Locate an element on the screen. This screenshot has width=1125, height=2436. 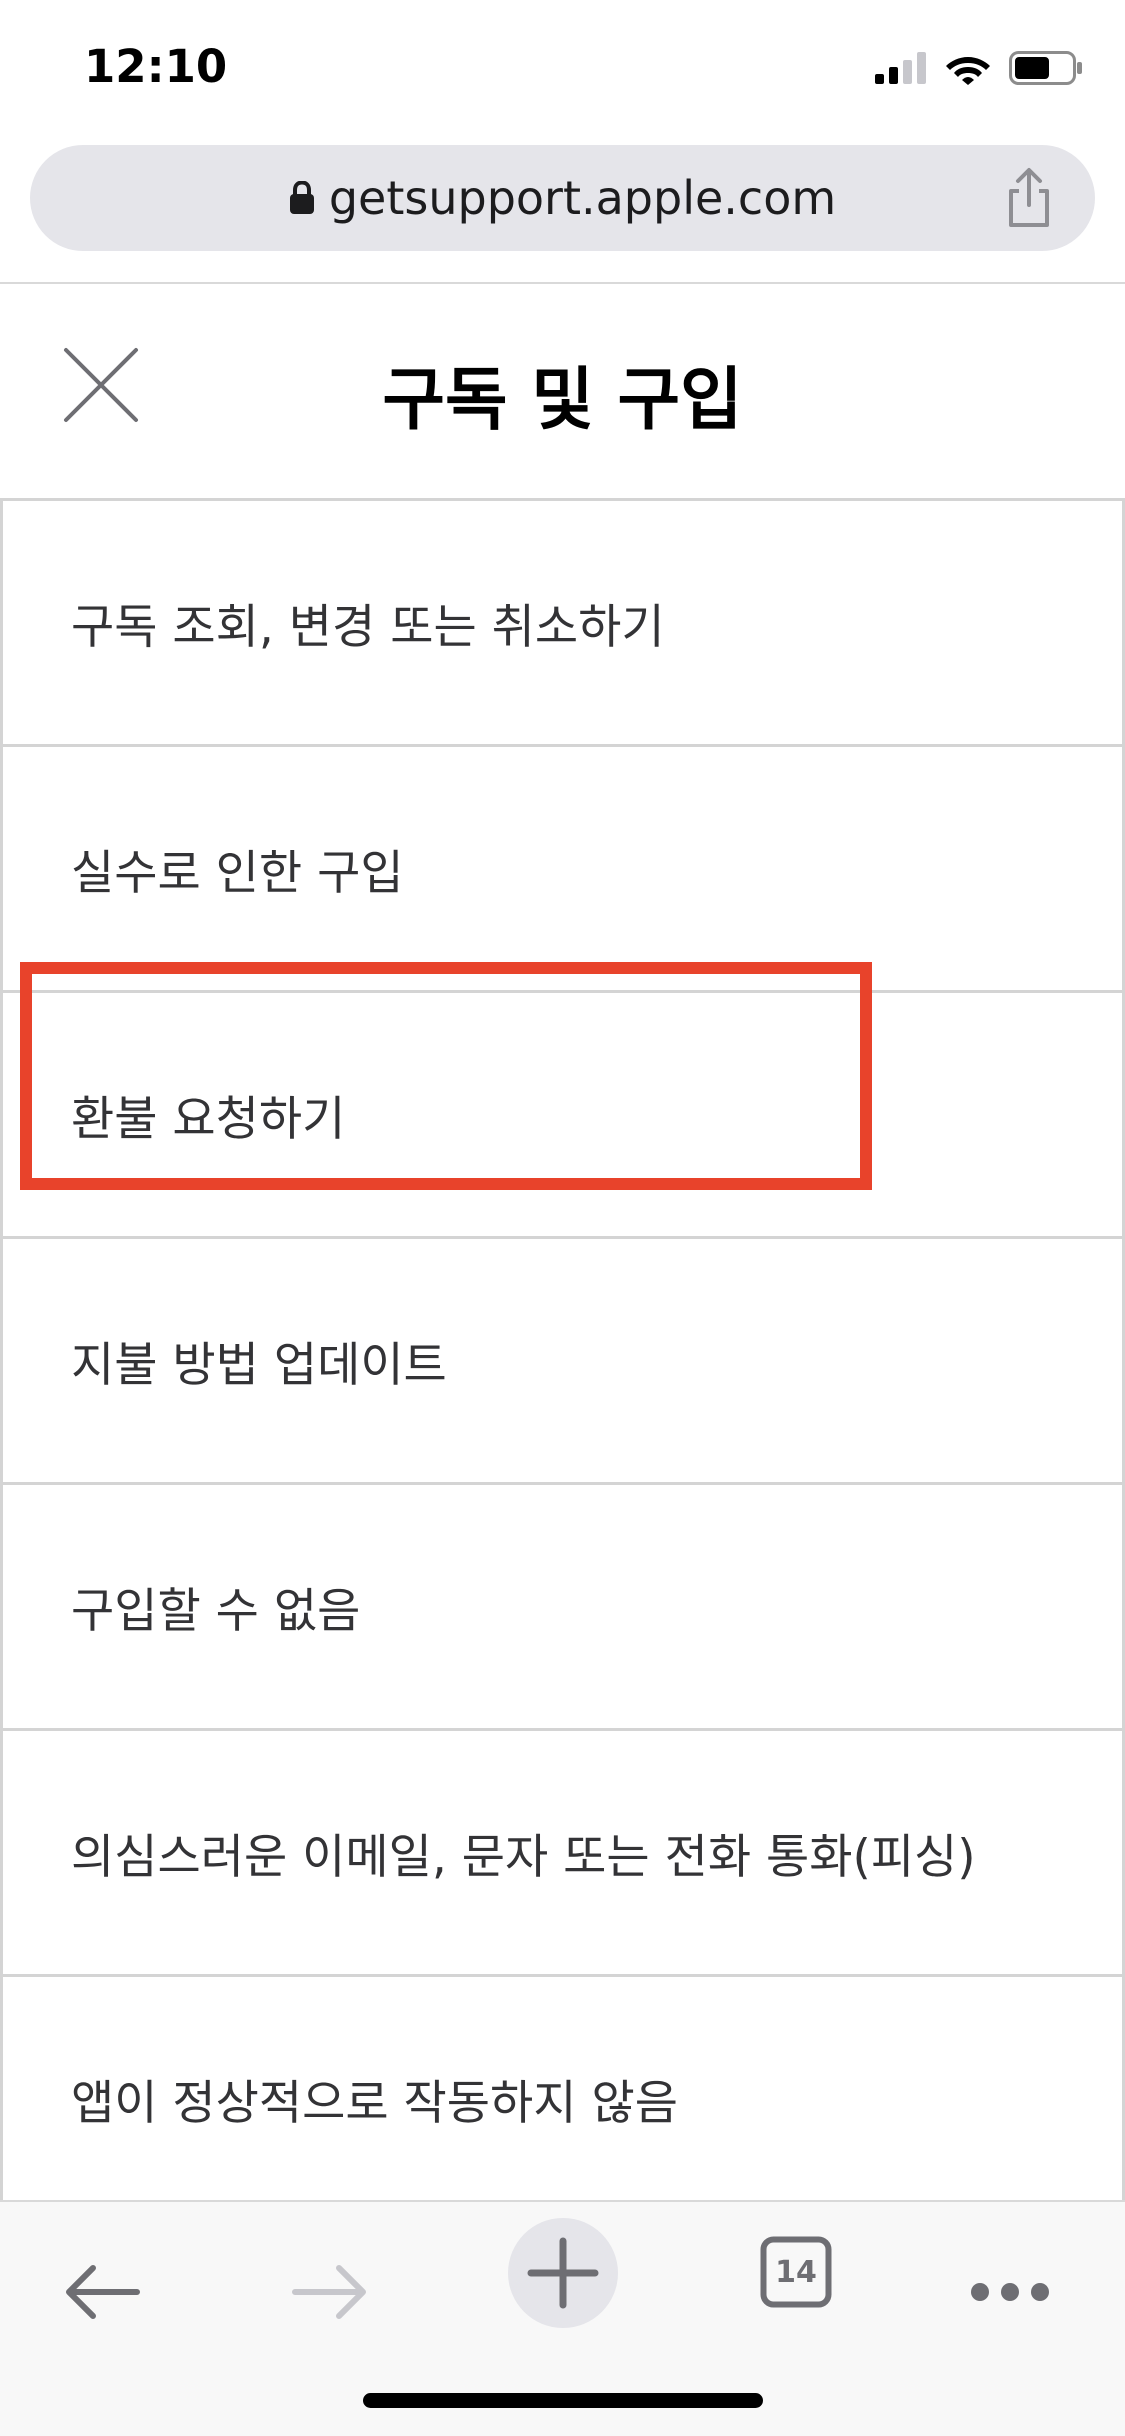
forward-button is located at coordinates (330, 2292).